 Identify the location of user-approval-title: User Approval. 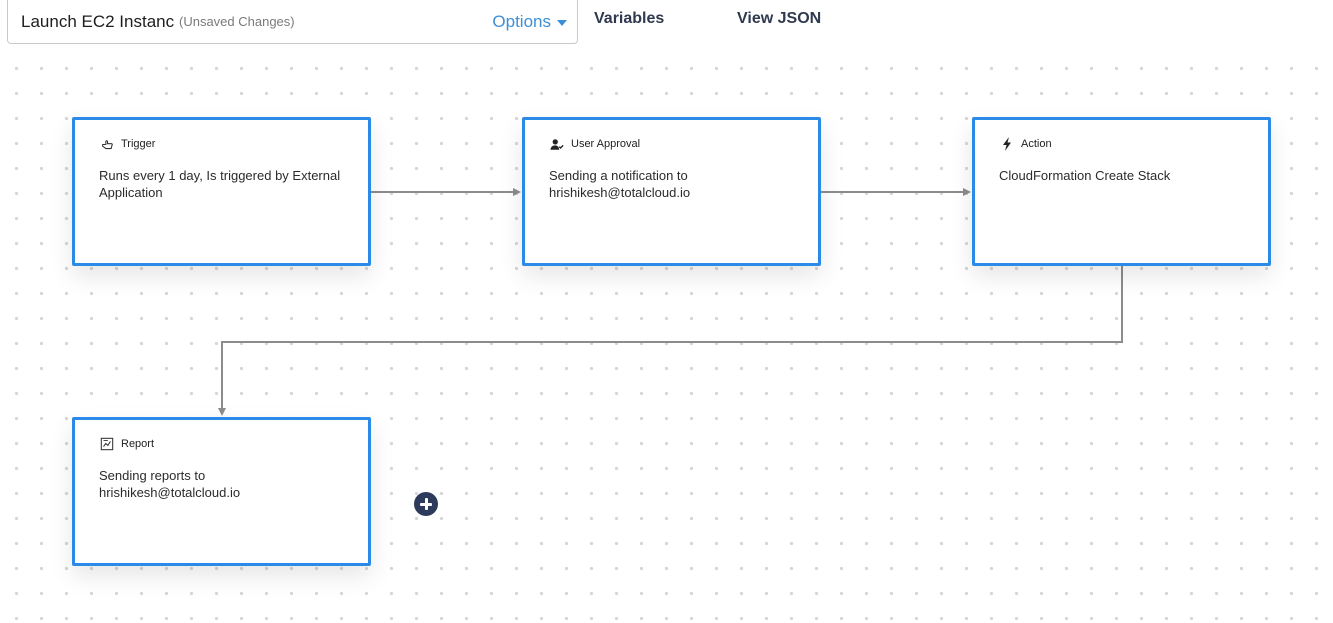
(606, 144).